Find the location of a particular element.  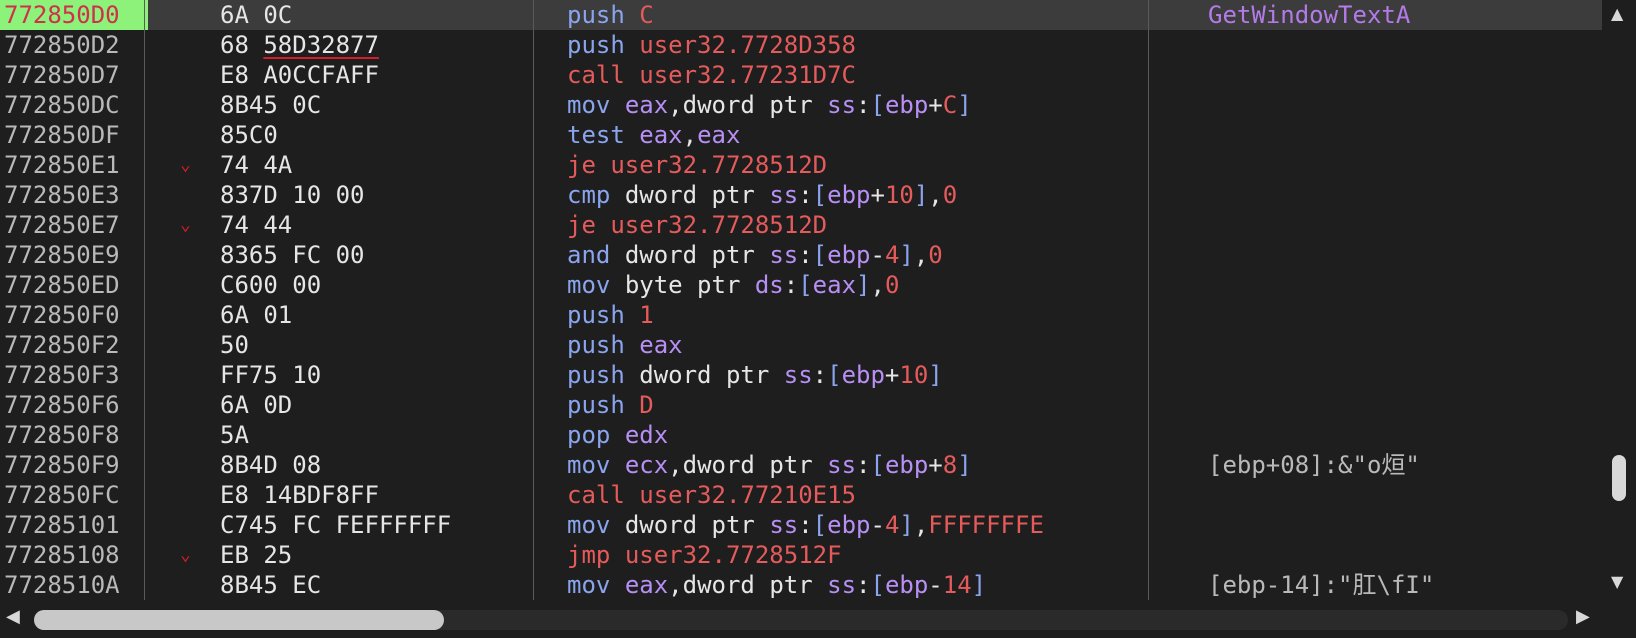

bytes-cell: 8B45 0C is located at coordinates (385, 105).